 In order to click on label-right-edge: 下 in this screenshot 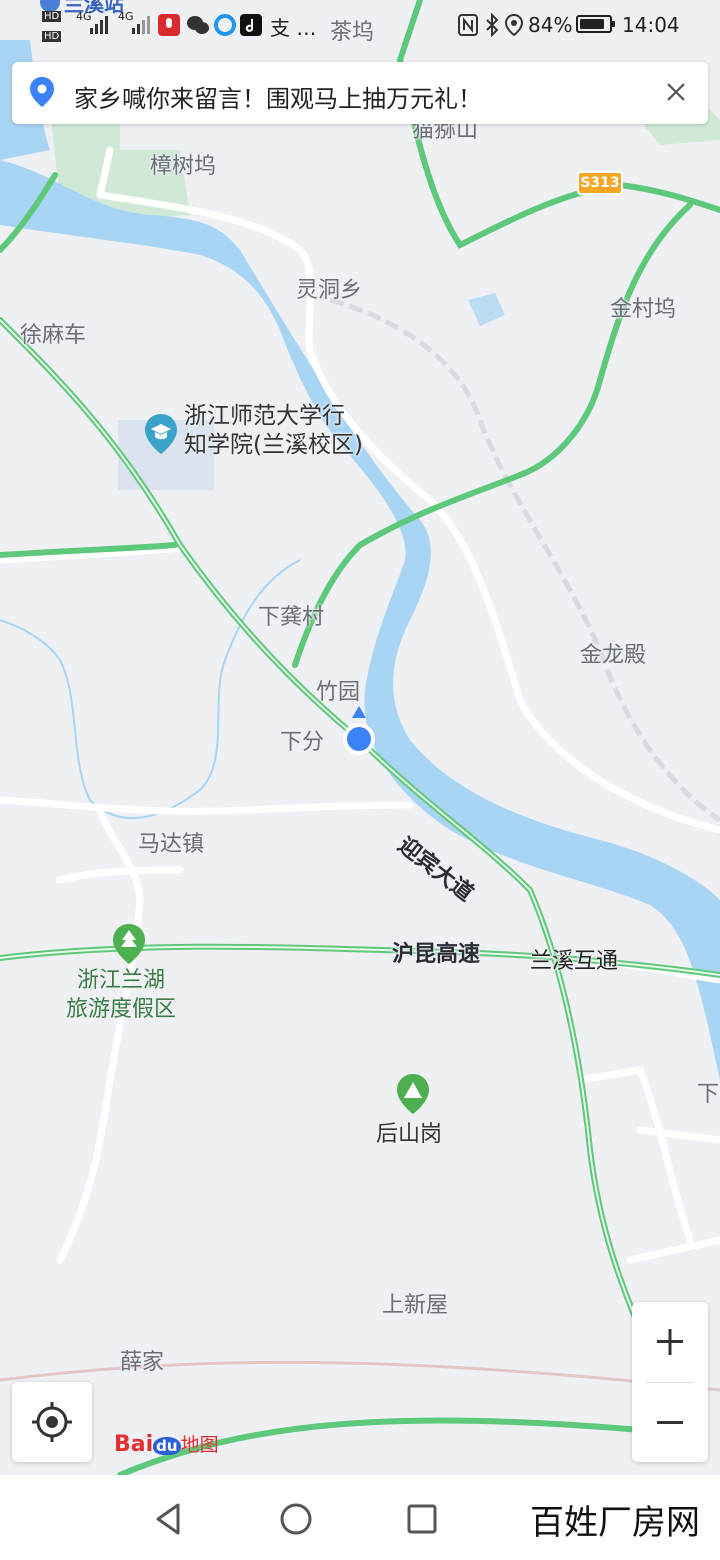, I will do `click(708, 1094)`.